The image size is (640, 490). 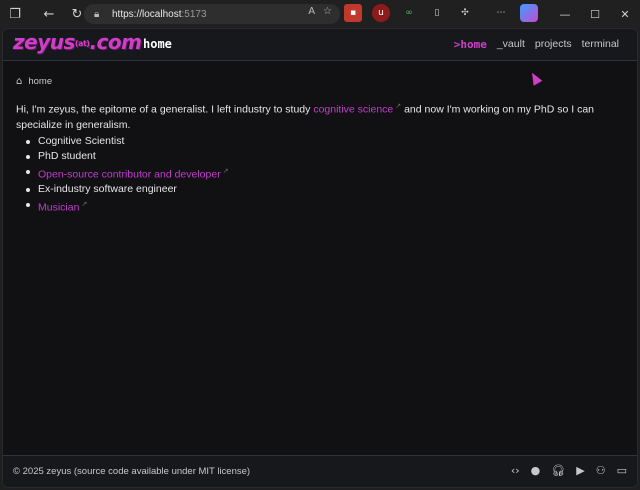 I want to click on list-item: Ex-industry software engineer, so click(x=321, y=189).